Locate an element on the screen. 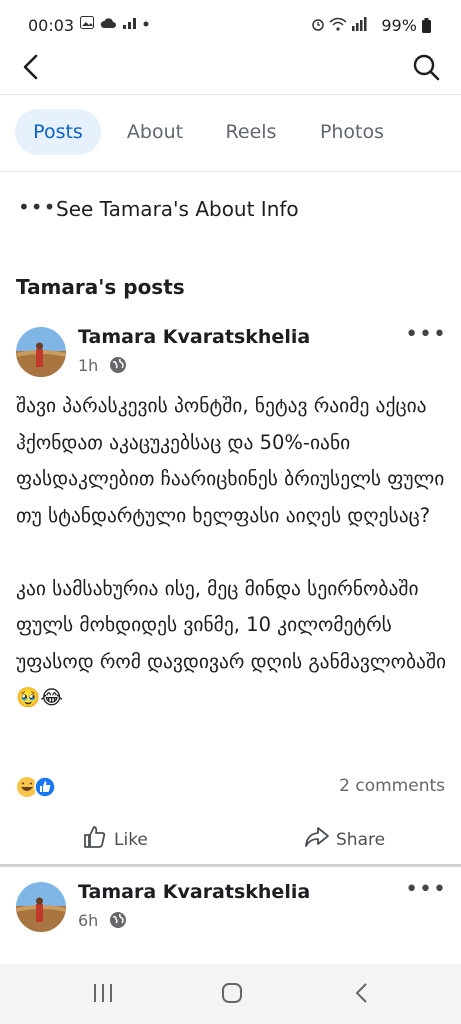 Image resolution: width=461 pixels, height=1024 pixels. status-bar: 00:03 99% is located at coordinates (230, 24).